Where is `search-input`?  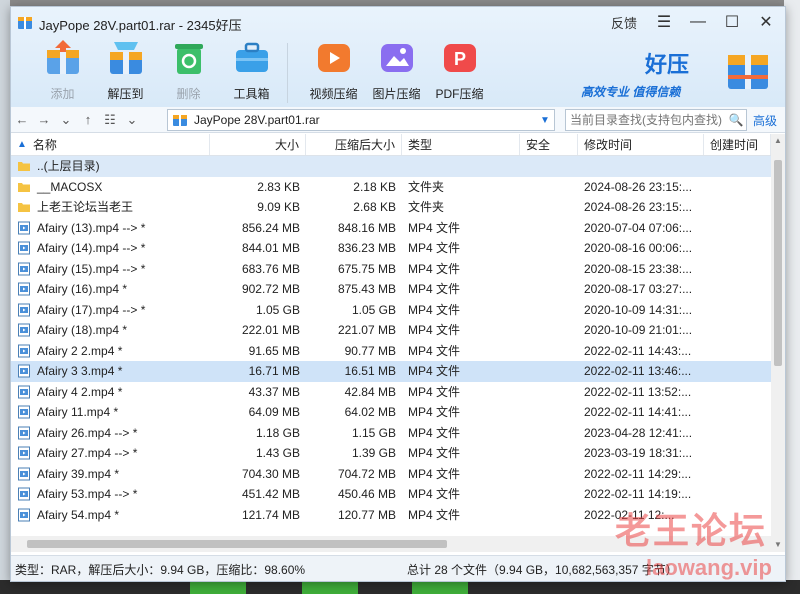 search-input is located at coordinates (646, 120).